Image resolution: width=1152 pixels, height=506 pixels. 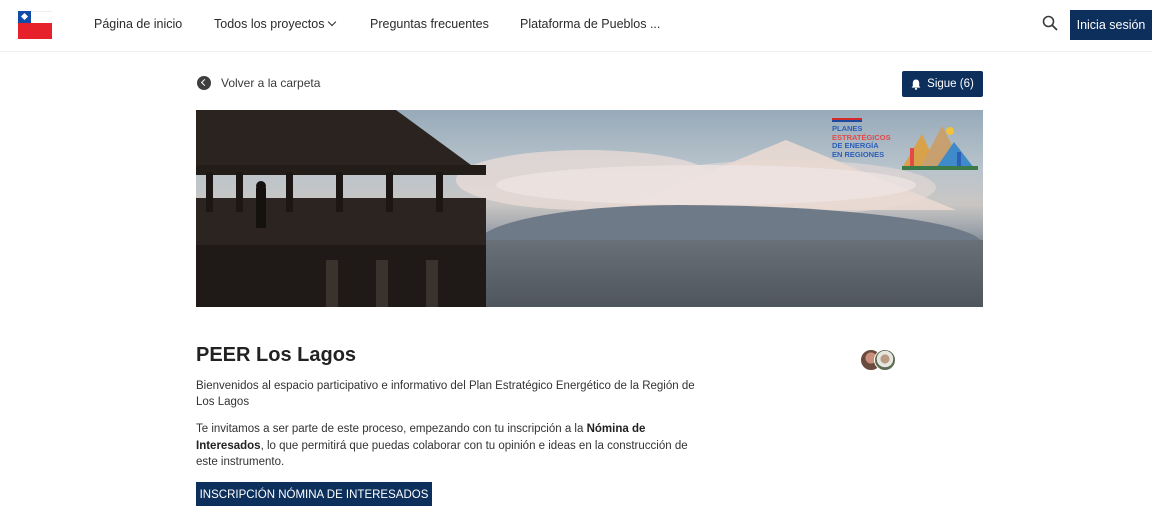 I want to click on nav-faq: Preguntas frecuentes, so click(x=429, y=24).